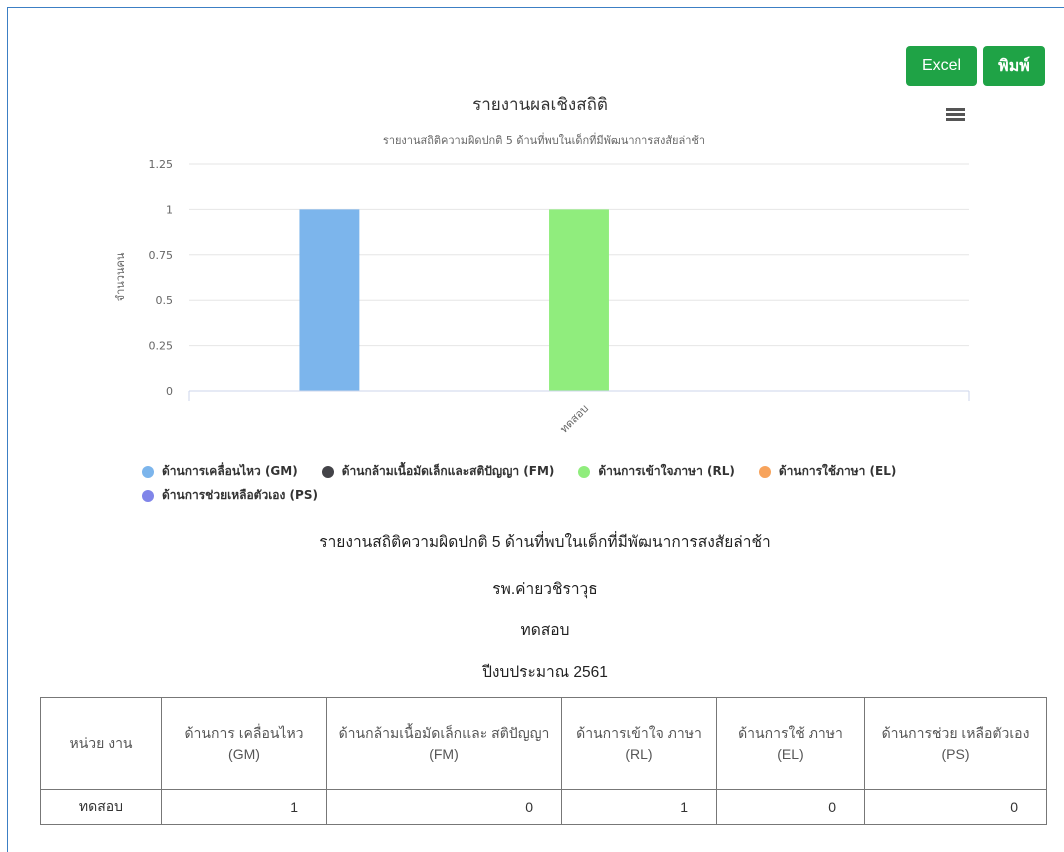 The height and width of the screenshot is (852, 1064). What do you see at coordinates (545, 589) in the screenshot?
I see `report-hospital: รพ.ค่ายวชิราวุธ` at bounding box center [545, 589].